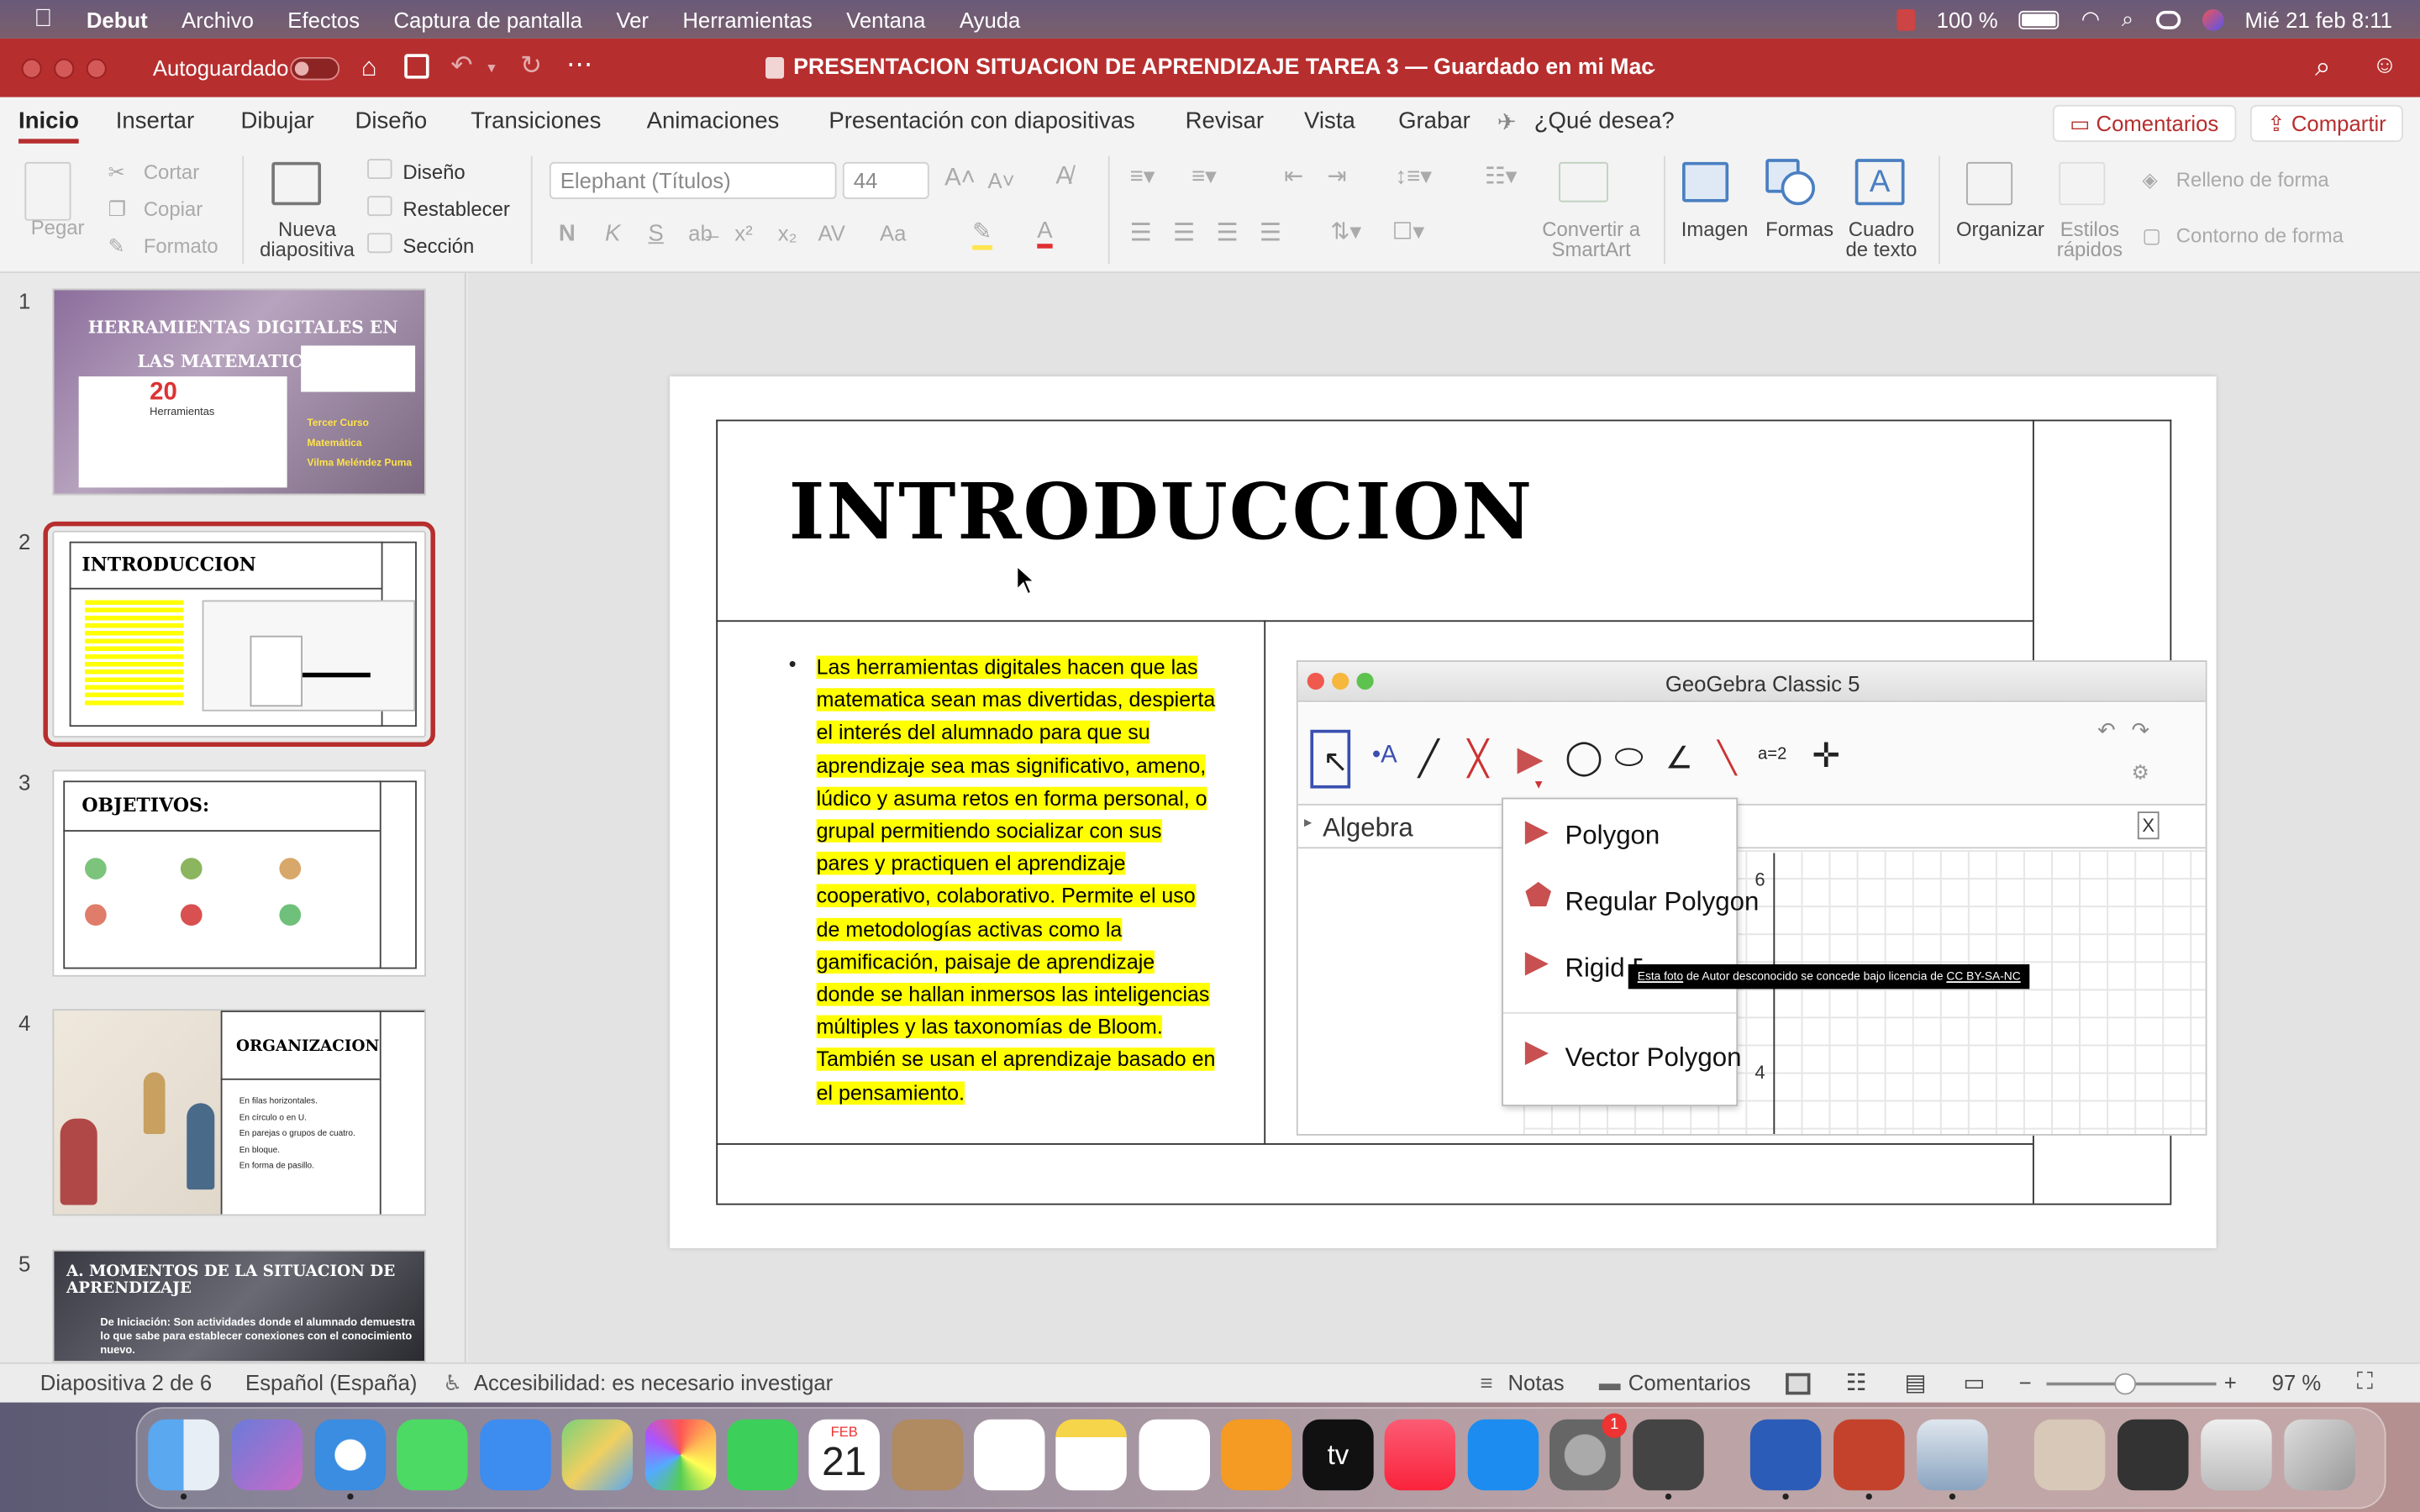 The height and width of the screenshot is (1512, 2420). What do you see at coordinates (787, 233) in the screenshot?
I see `subscript-icon: x₂` at bounding box center [787, 233].